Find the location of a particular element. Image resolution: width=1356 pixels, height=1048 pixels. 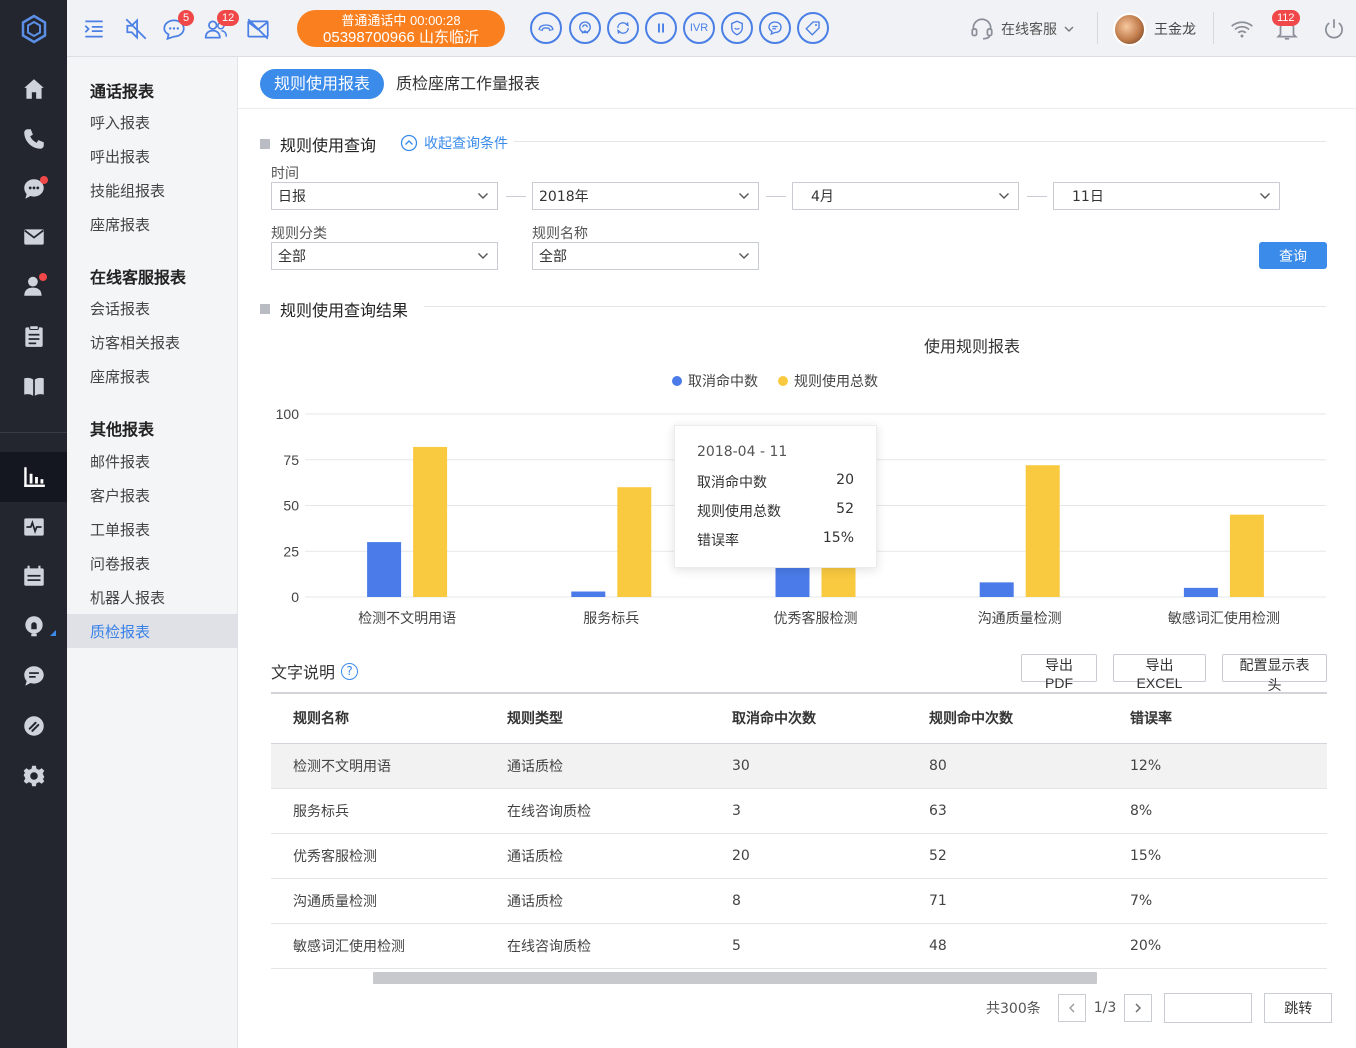

mail-icon is located at coordinates (33, 237).